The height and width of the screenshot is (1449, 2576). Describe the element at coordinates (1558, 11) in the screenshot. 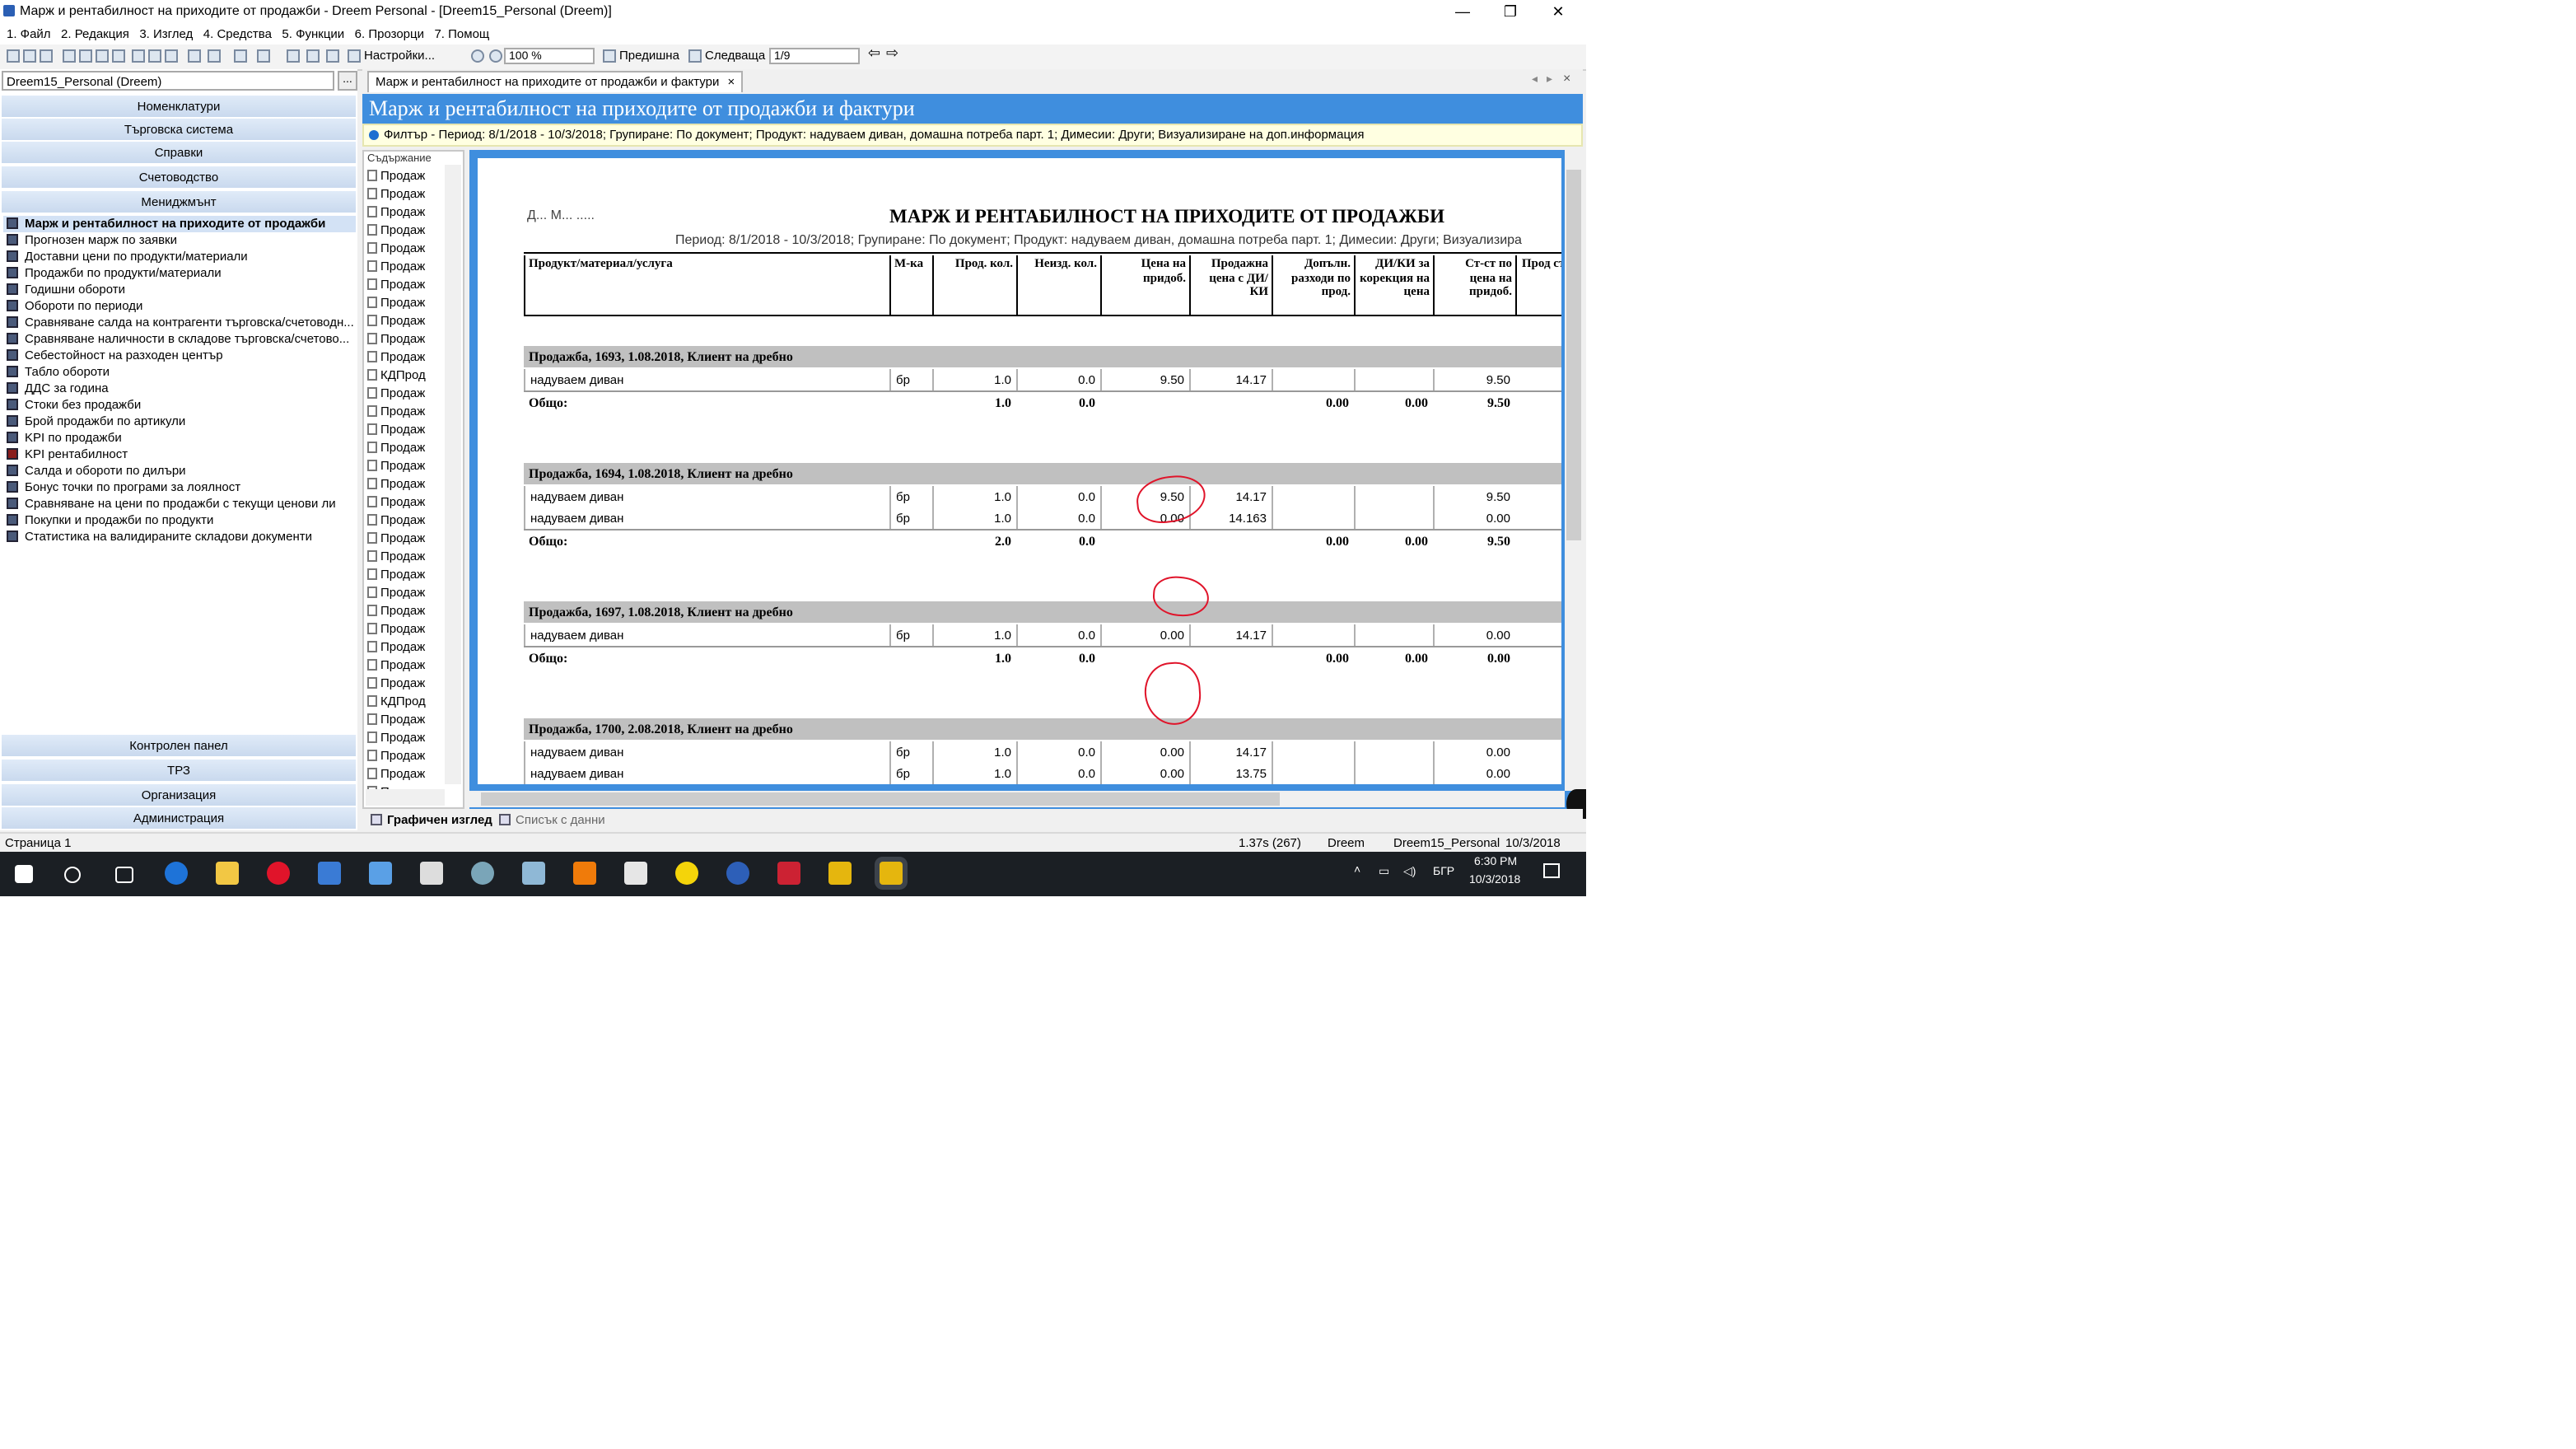

I see `close-button: ✕` at that location.